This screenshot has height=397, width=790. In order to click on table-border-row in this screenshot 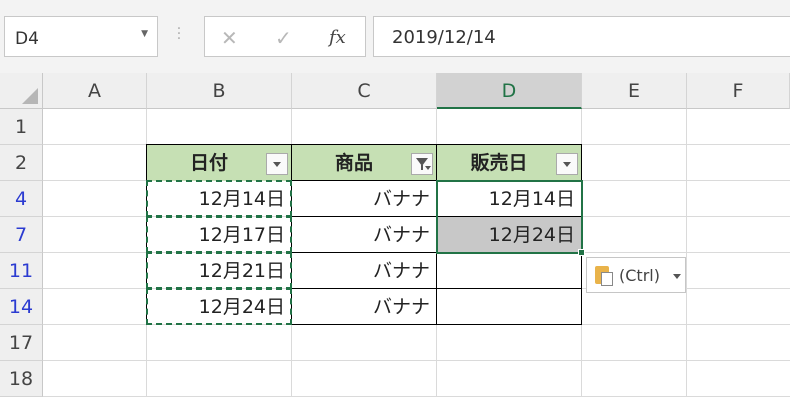, I will do `click(436, 288)`.